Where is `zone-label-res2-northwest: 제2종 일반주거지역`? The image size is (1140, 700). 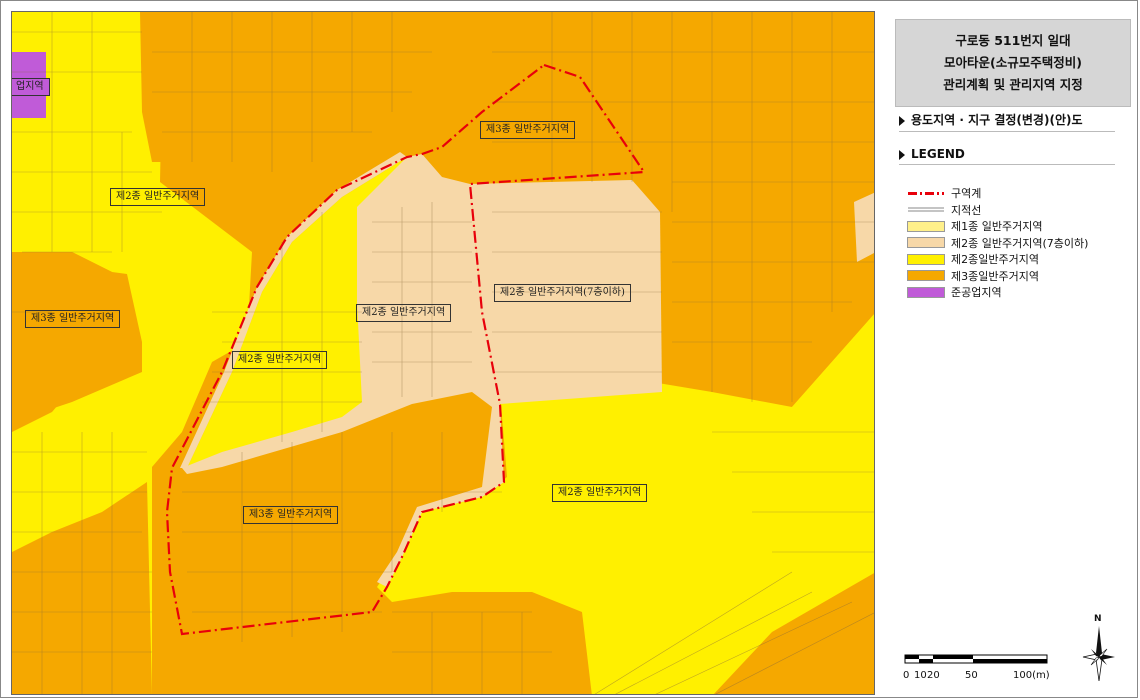 zone-label-res2-northwest: 제2종 일반주거지역 is located at coordinates (158, 197).